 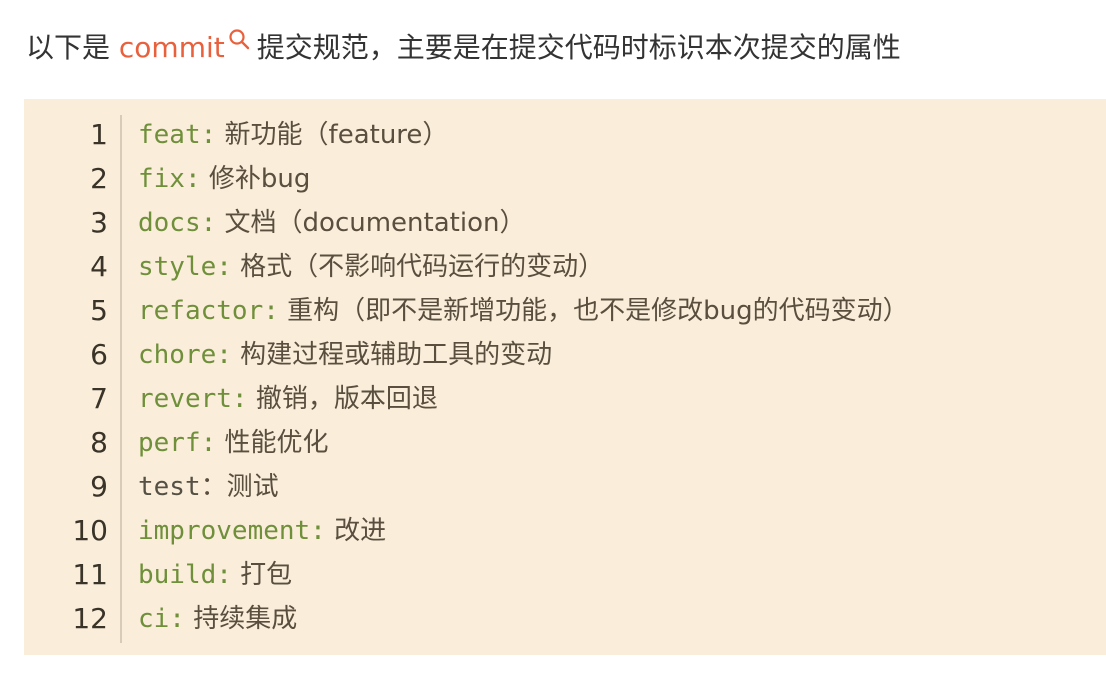 What do you see at coordinates (262, 575) in the screenshot?
I see `commit-type-description: 打包` at bounding box center [262, 575].